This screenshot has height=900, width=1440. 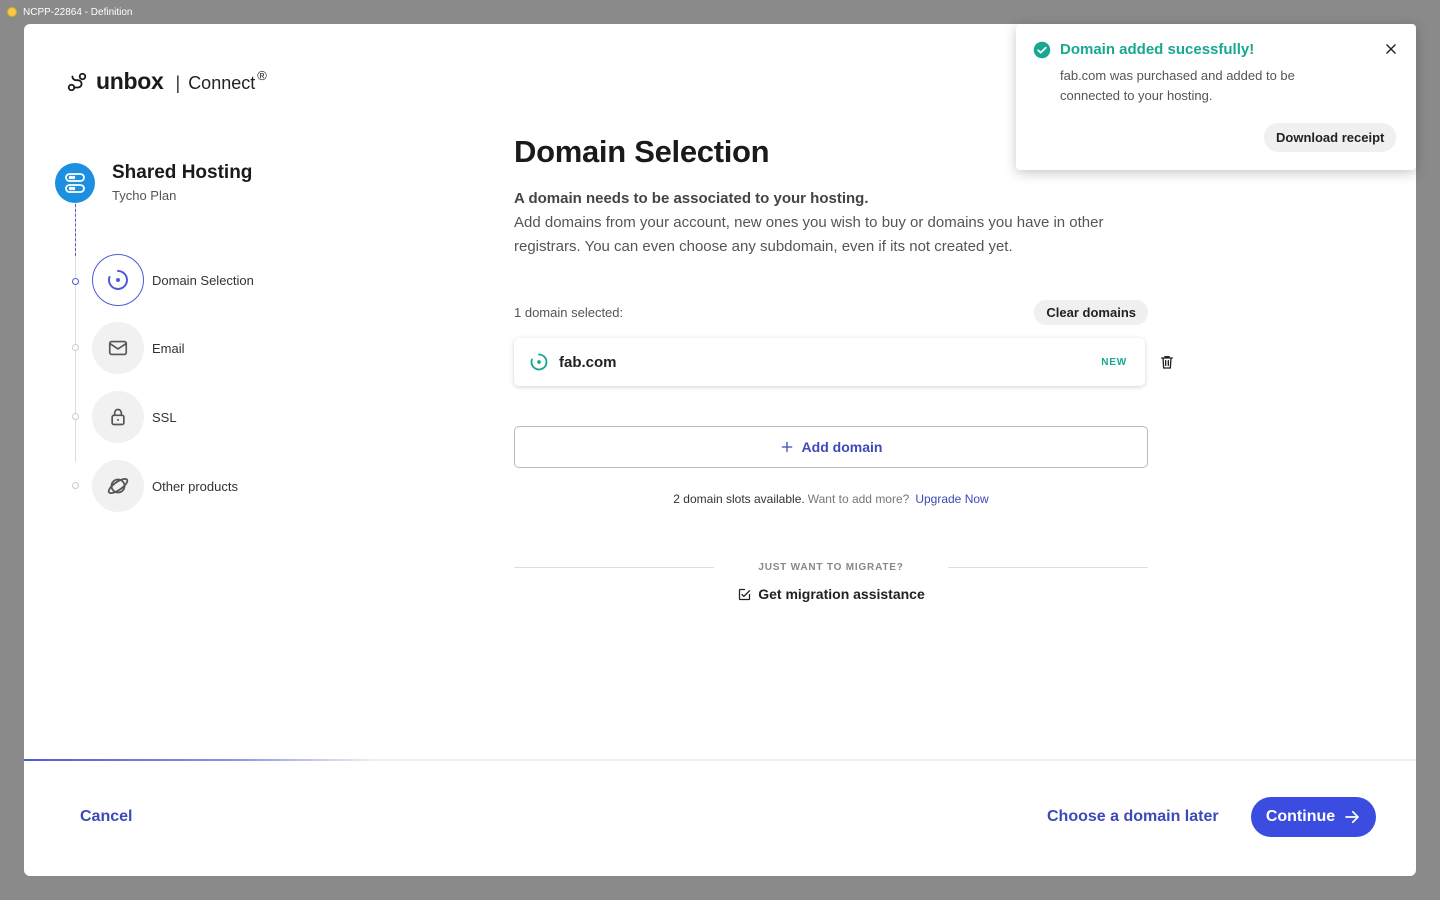 What do you see at coordinates (1330, 137) in the screenshot?
I see `download-receipt-button: Download receipt` at bounding box center [1330, 137].